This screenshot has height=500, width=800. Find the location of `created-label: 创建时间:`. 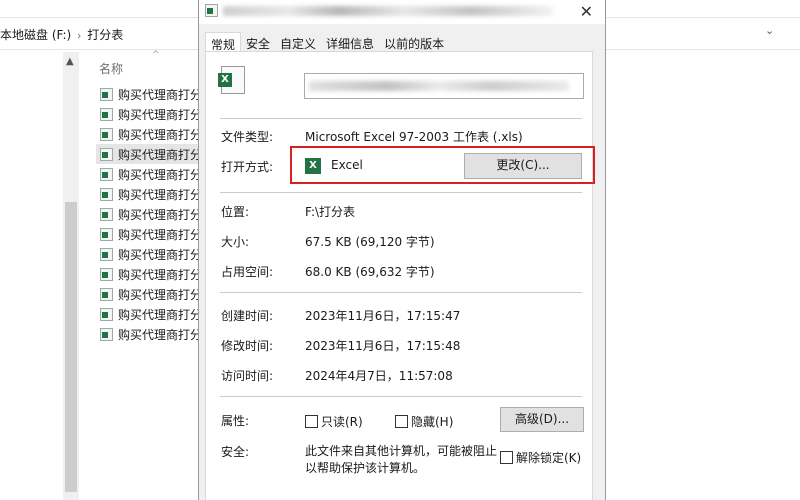

created-label: 创建时间: is located at coordinates (247, 316).